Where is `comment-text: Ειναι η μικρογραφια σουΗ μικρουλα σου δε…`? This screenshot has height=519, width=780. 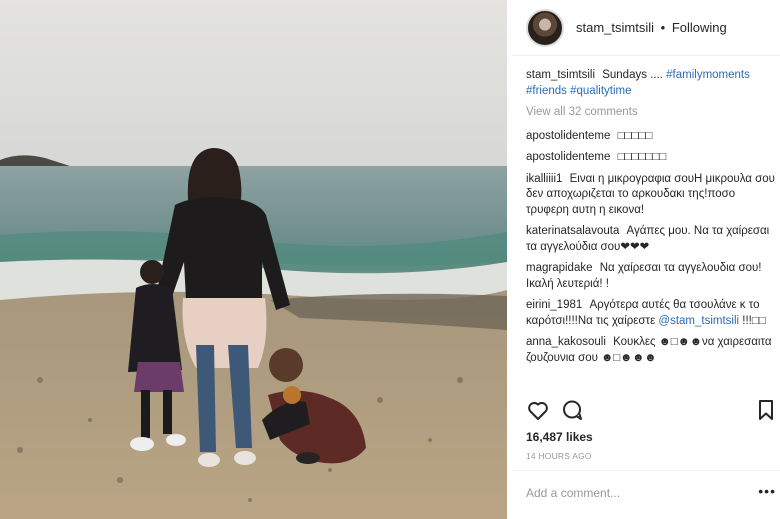
comment-text: Ειναι η μικρογραφια σουΗ μικρουλα σου δε… is located at coordinates (650, 194).